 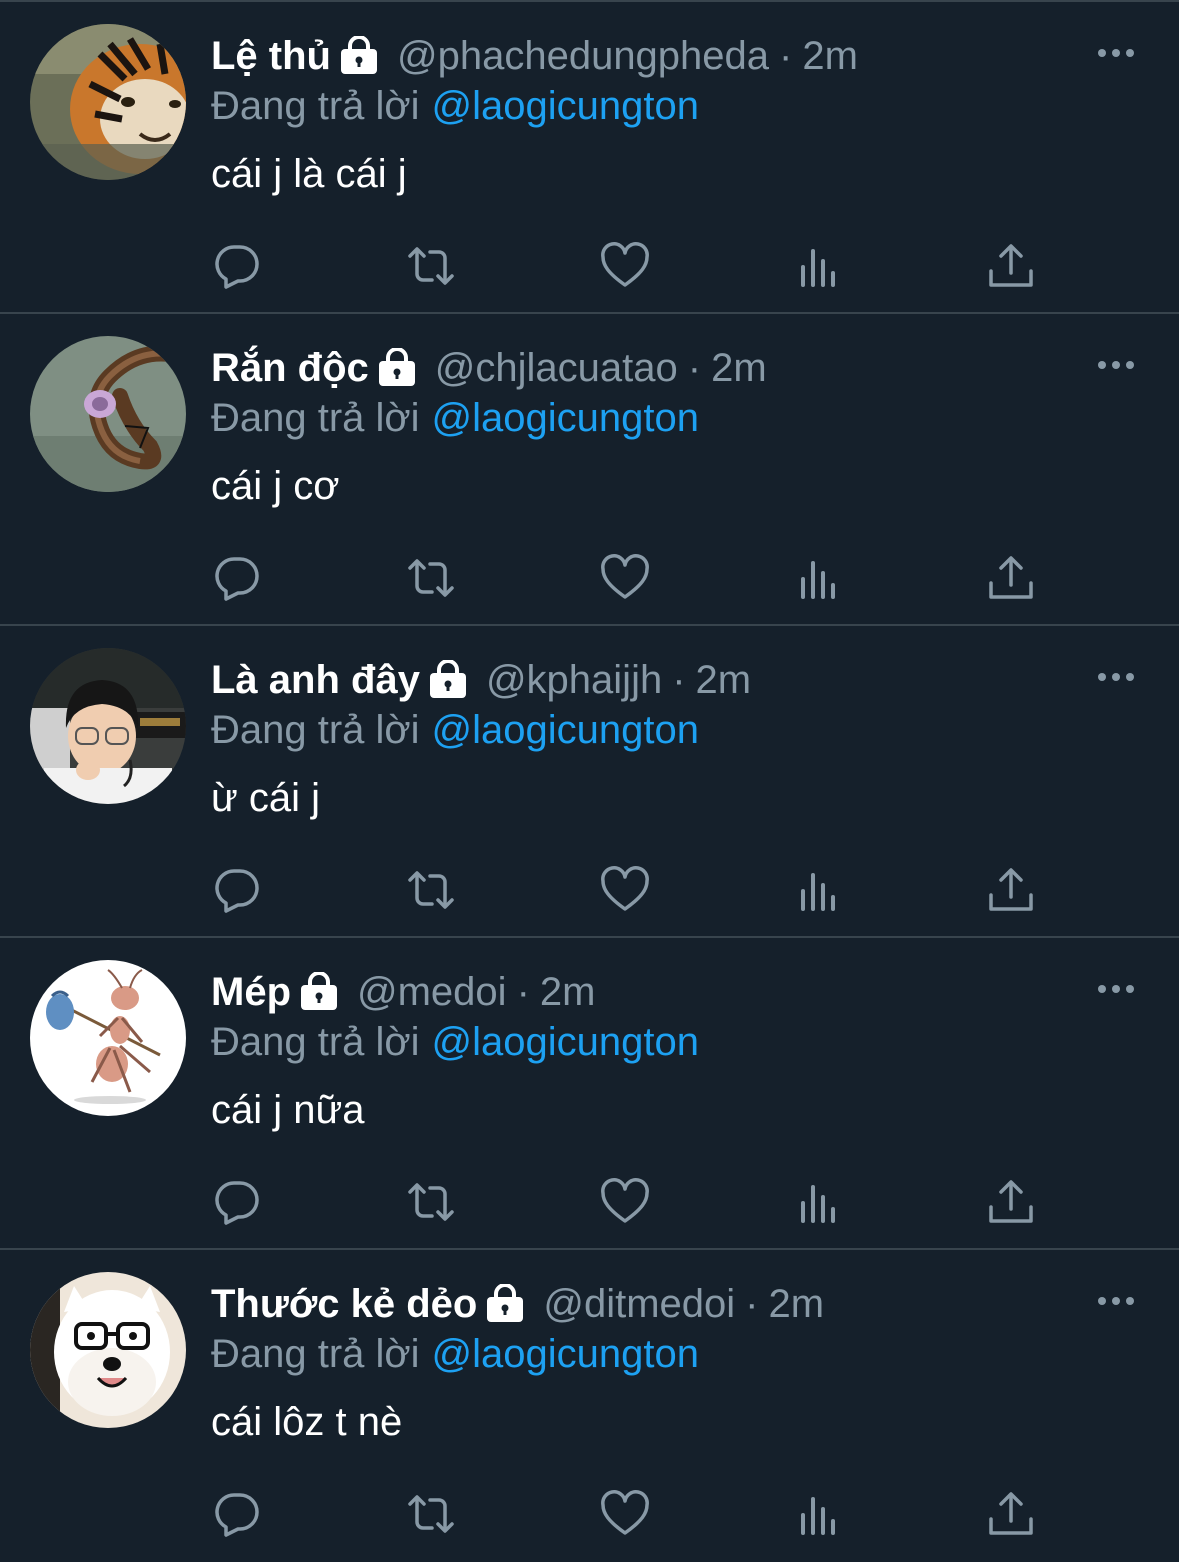 I want to click on user-handle: @ditmedoi, so click(x=639, y=1304).